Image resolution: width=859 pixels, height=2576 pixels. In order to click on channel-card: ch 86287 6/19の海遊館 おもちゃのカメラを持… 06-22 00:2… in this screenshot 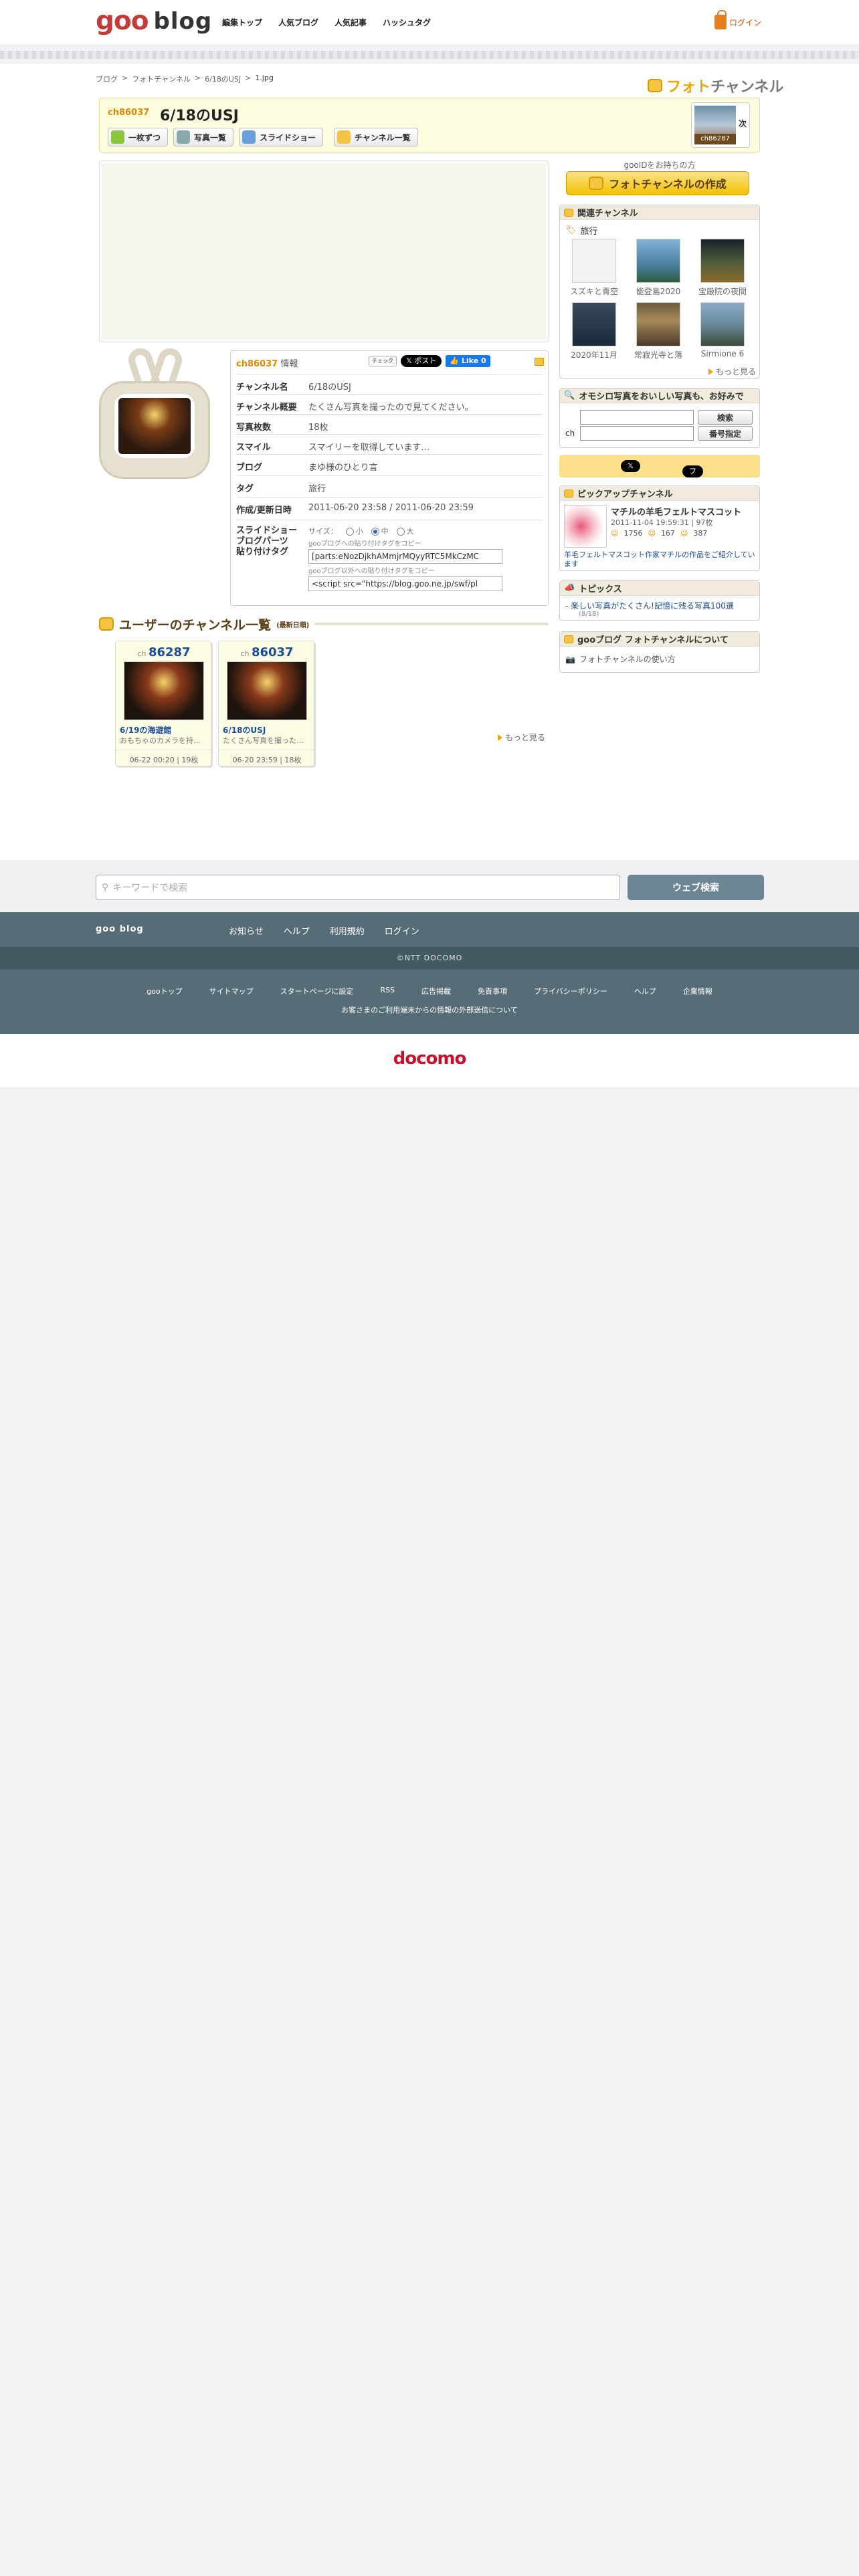, I will do `click(163, 703)`.